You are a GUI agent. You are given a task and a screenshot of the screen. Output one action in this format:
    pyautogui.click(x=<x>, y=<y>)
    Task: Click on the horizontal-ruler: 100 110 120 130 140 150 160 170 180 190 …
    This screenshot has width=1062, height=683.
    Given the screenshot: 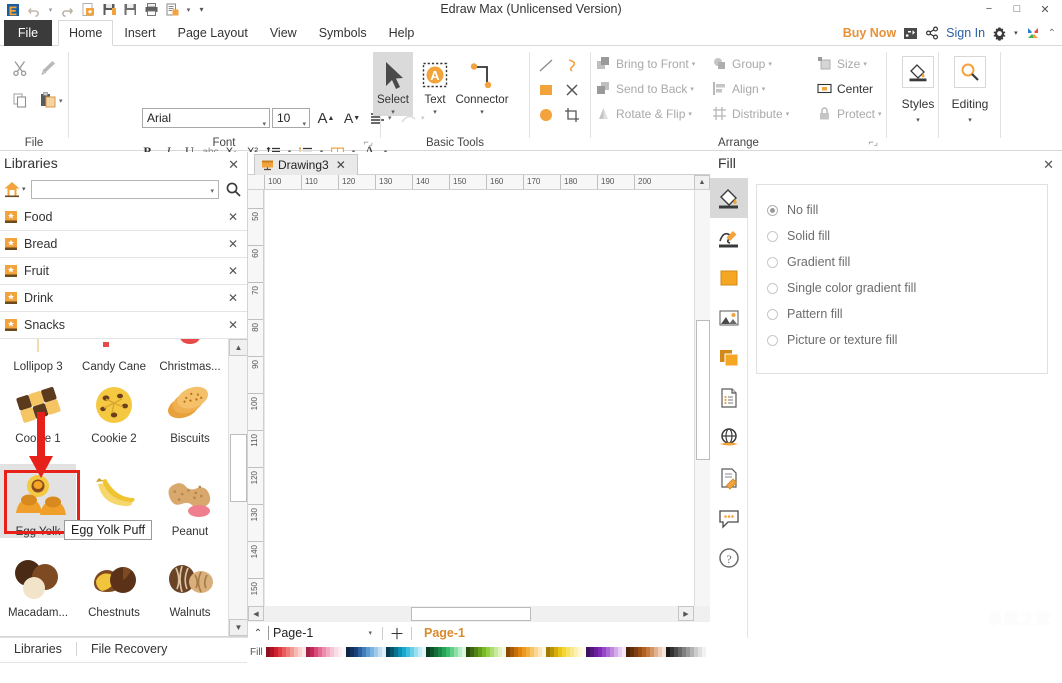 What is the action you would take?
    pyautogui.click(x=479, y=182)
    